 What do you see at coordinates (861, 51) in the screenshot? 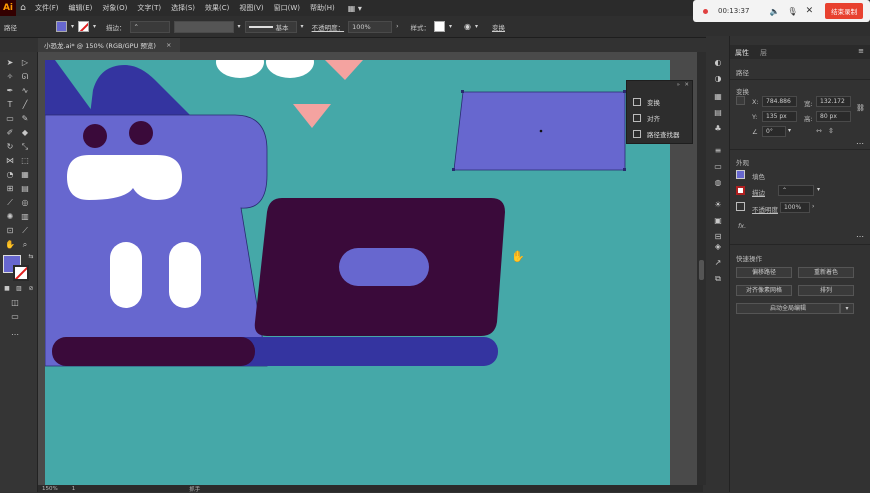
I see `panel-menu-icon: ≡` at bounding box center [861, 51].